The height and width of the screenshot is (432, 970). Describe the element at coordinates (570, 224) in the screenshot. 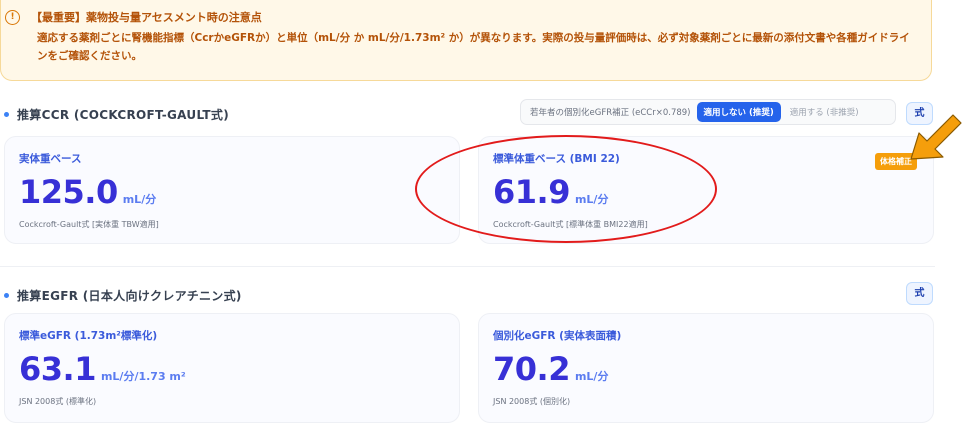

I see `card-footnote: Cockcroft-Gault式 [標準体重 BMI22適用]` at that location.